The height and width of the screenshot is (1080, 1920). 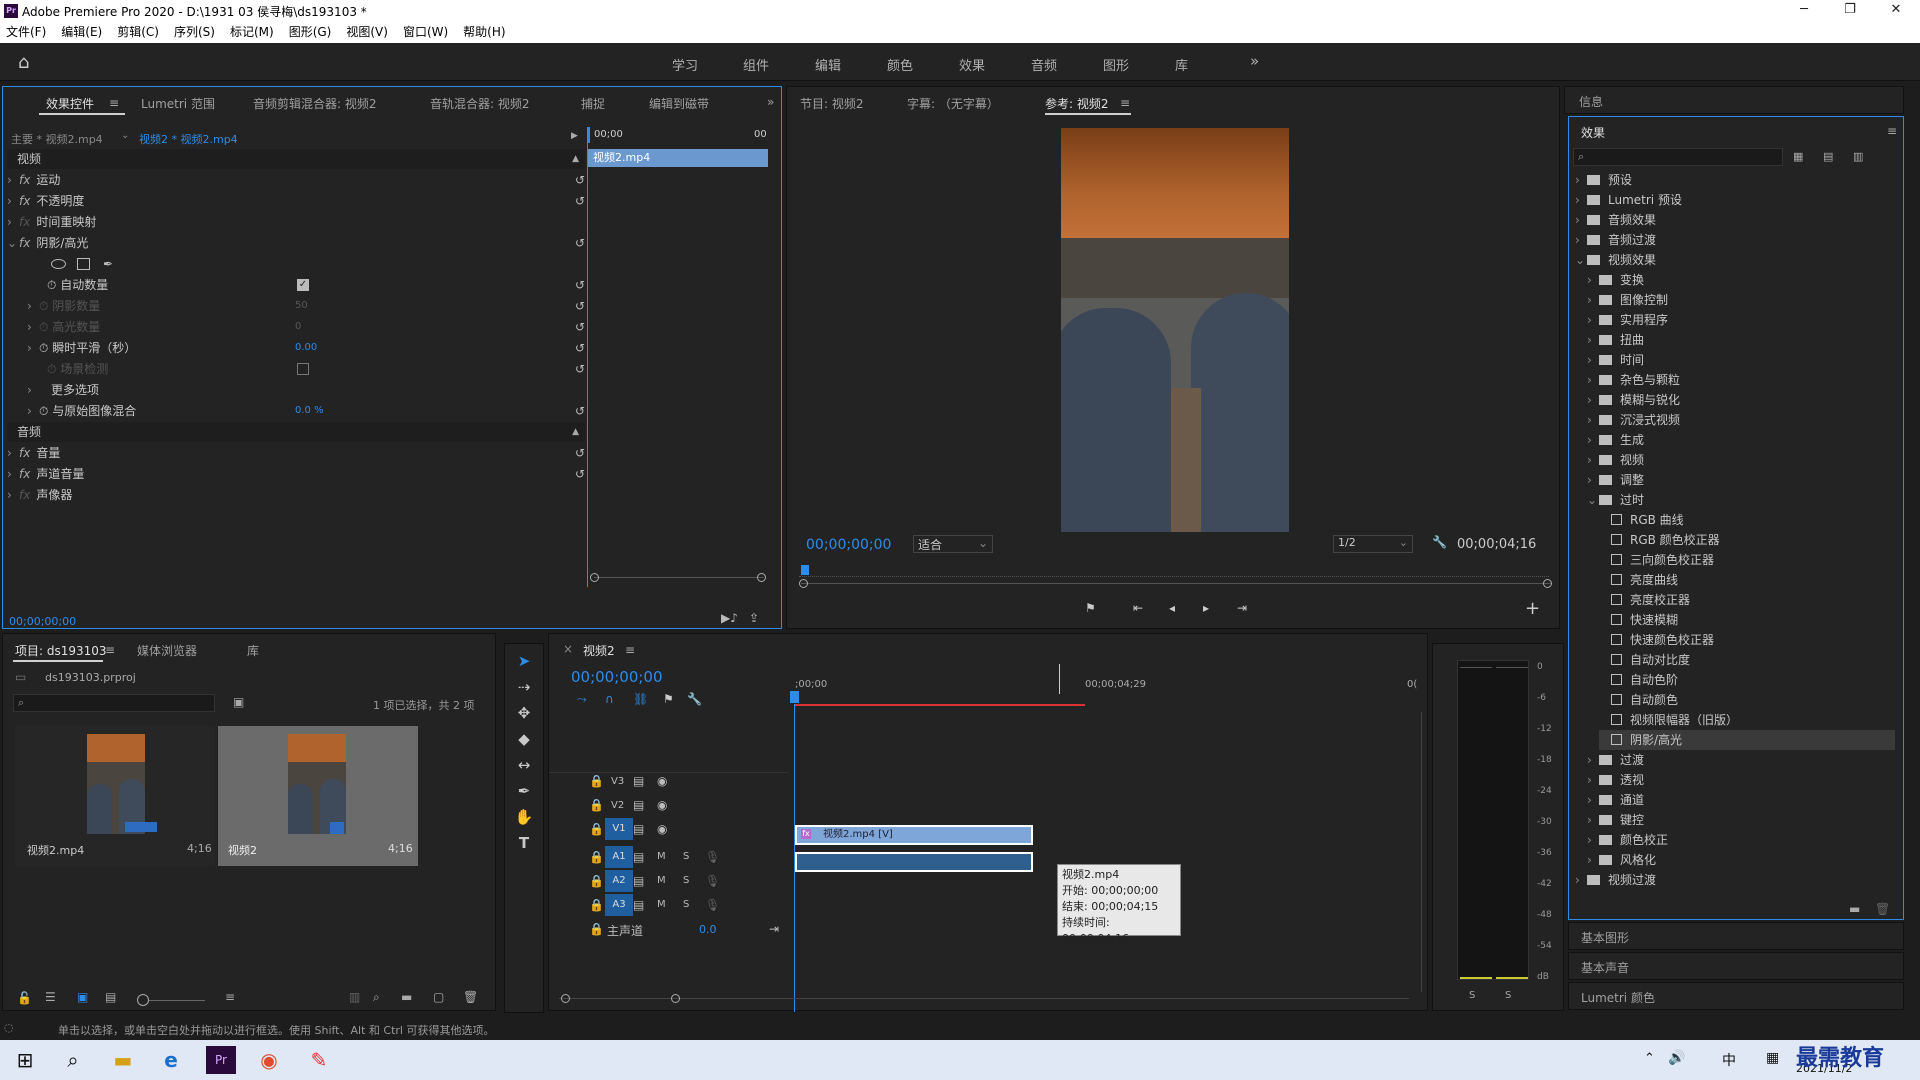 I want to click on step-forward-icon: ▸, so click(x=1206, y=608).